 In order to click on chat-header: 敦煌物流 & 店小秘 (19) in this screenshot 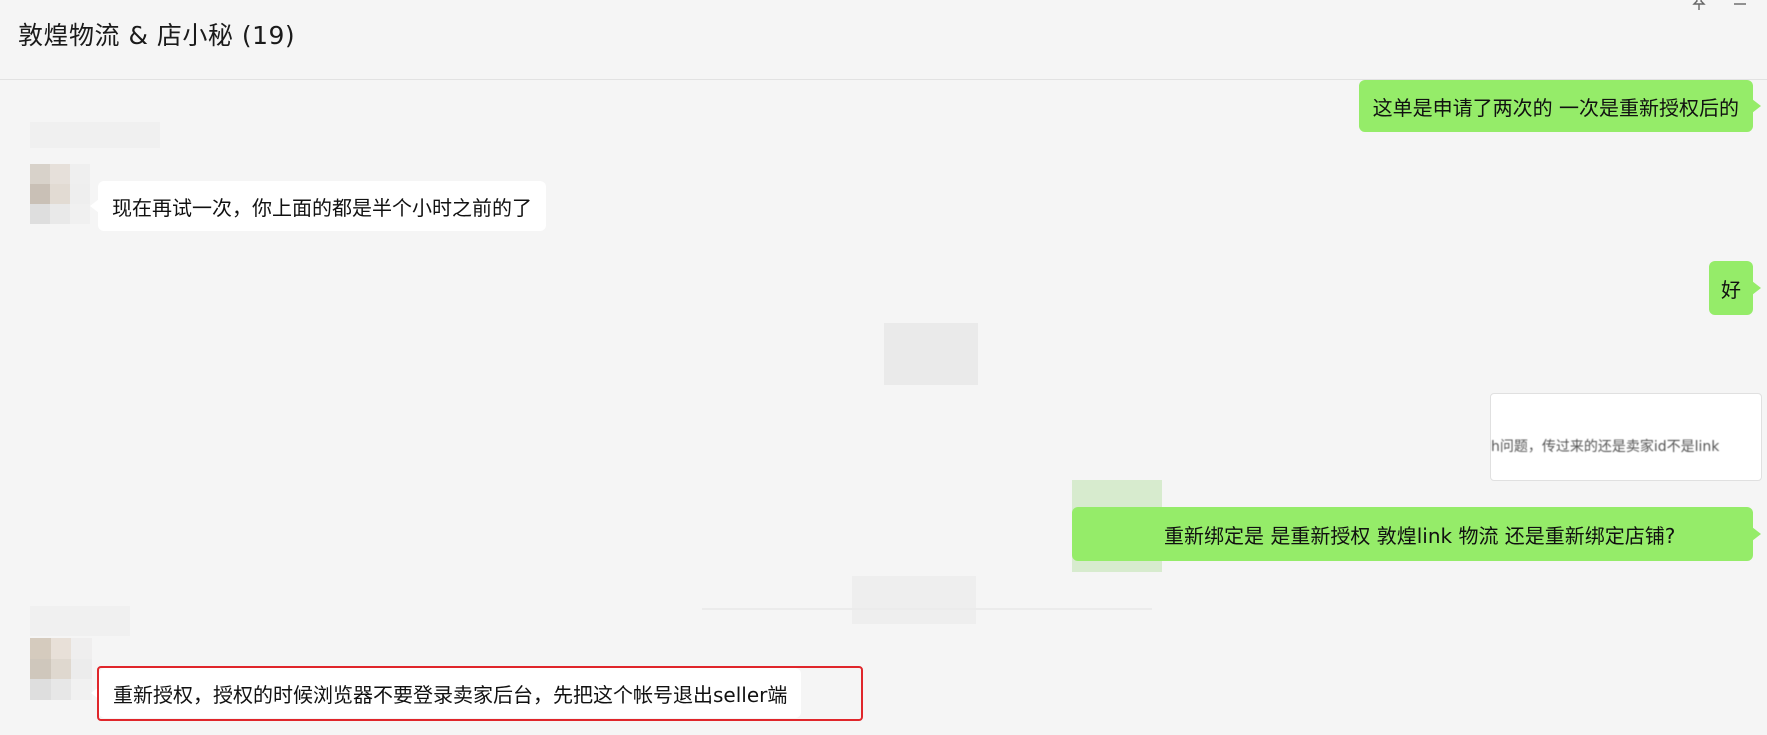, I will do `click(883, 40)`.